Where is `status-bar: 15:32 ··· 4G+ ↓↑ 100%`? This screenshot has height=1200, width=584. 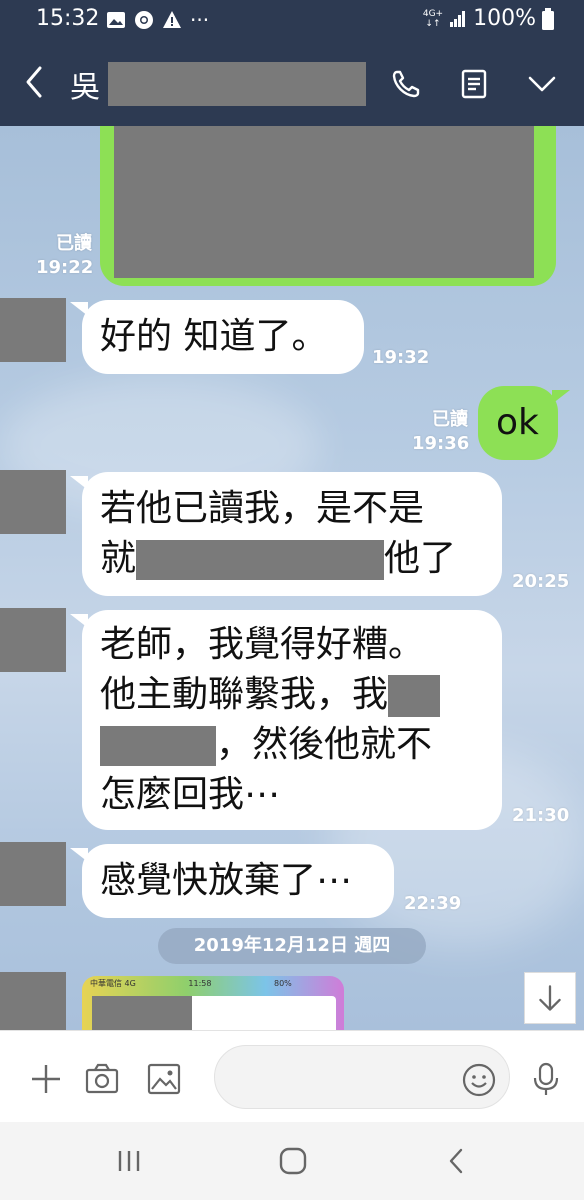
status-bar: 15:32 ··· 4G+ ↓↑ 100% is located at coordinates (292, 20).